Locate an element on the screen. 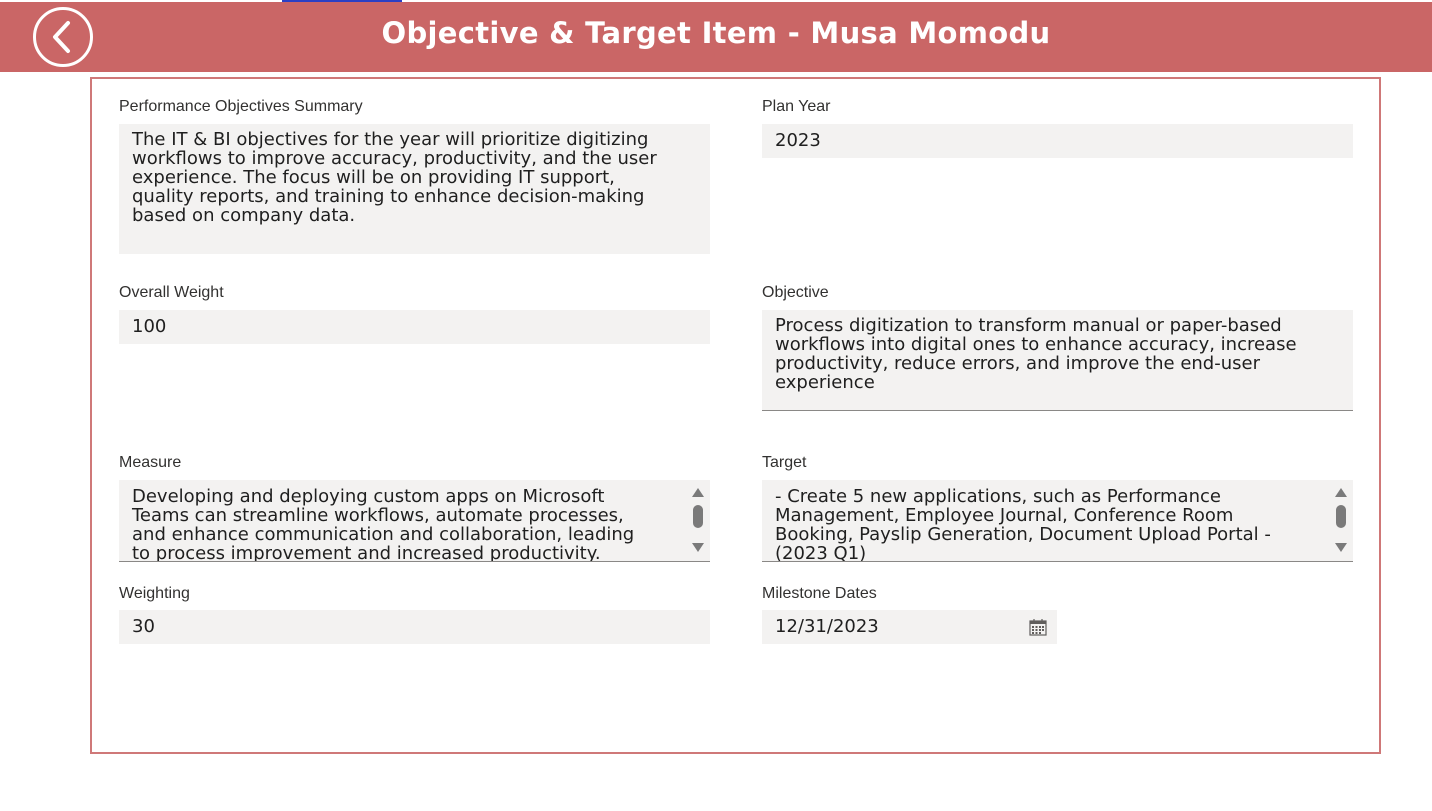  measure-scrollbar is located at coordinates (698, 520).